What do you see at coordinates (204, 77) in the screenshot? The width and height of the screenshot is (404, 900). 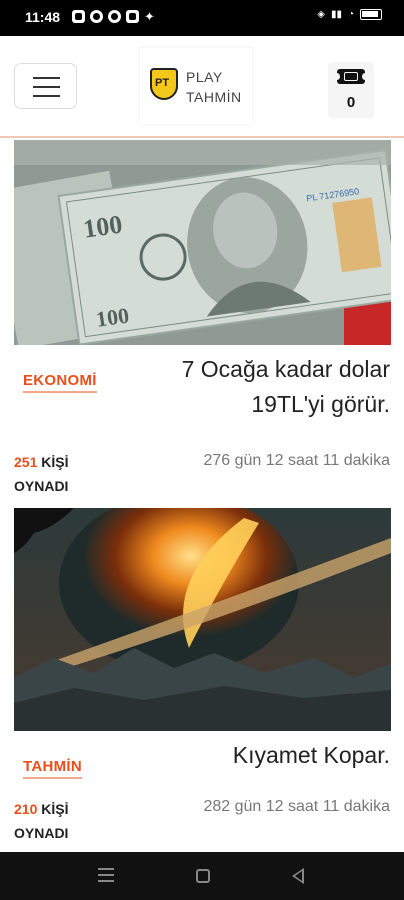 I see `logo-line-1: PLAY` at bounding box center [204, 77].